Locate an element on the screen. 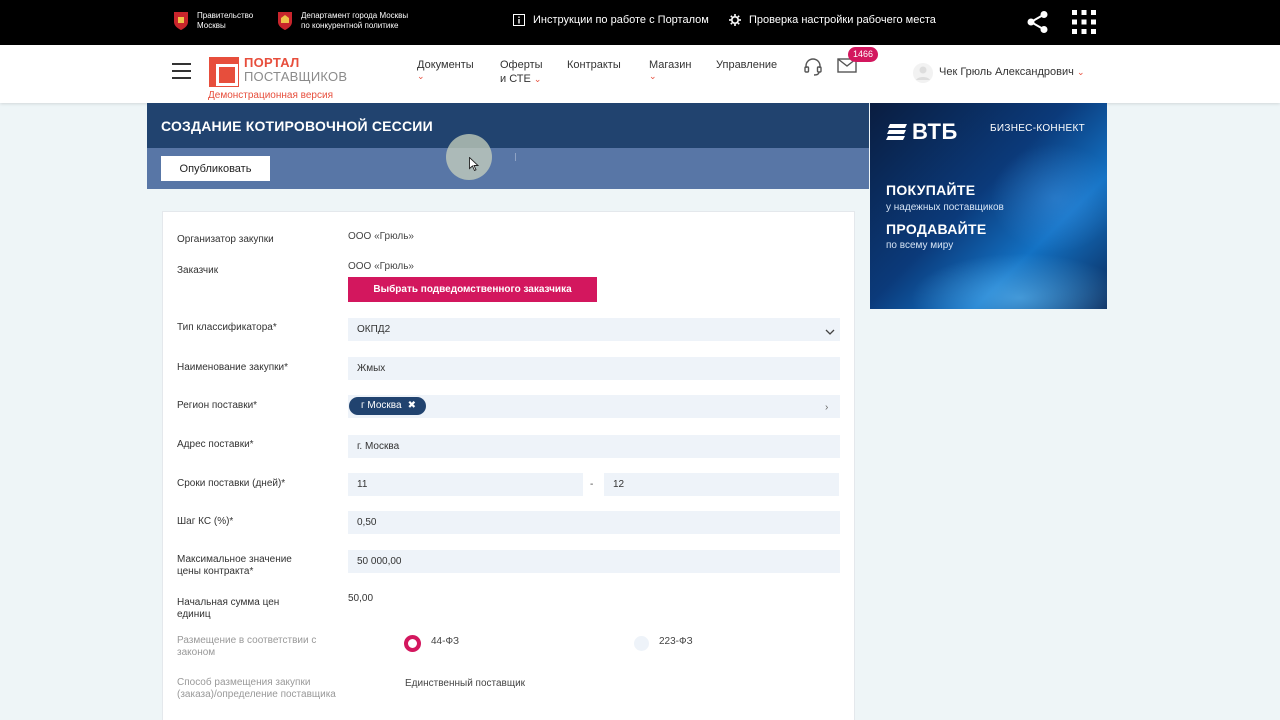  vtb-brand: ВТБ is located at coordinates (935, 131).